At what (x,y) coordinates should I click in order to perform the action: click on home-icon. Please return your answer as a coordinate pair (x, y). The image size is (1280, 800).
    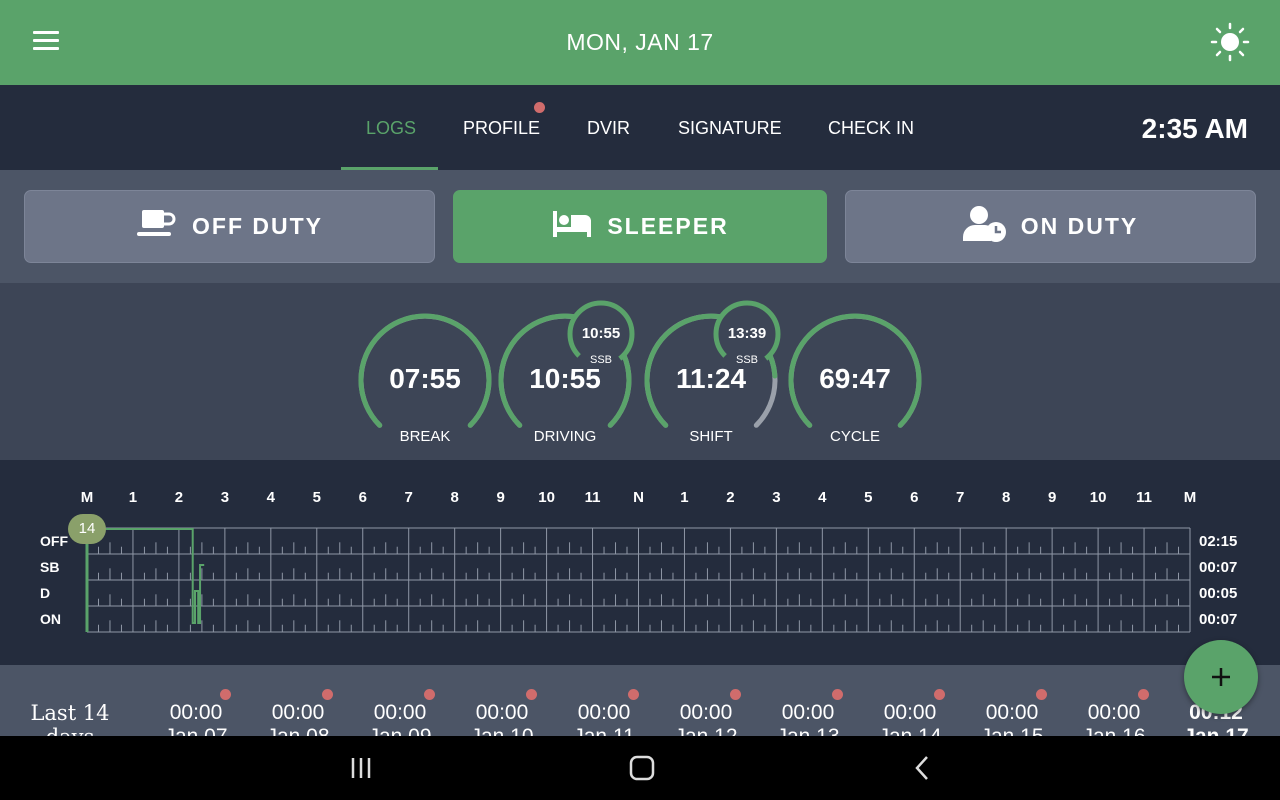
    Looking at the image, I should click on (642, 768).